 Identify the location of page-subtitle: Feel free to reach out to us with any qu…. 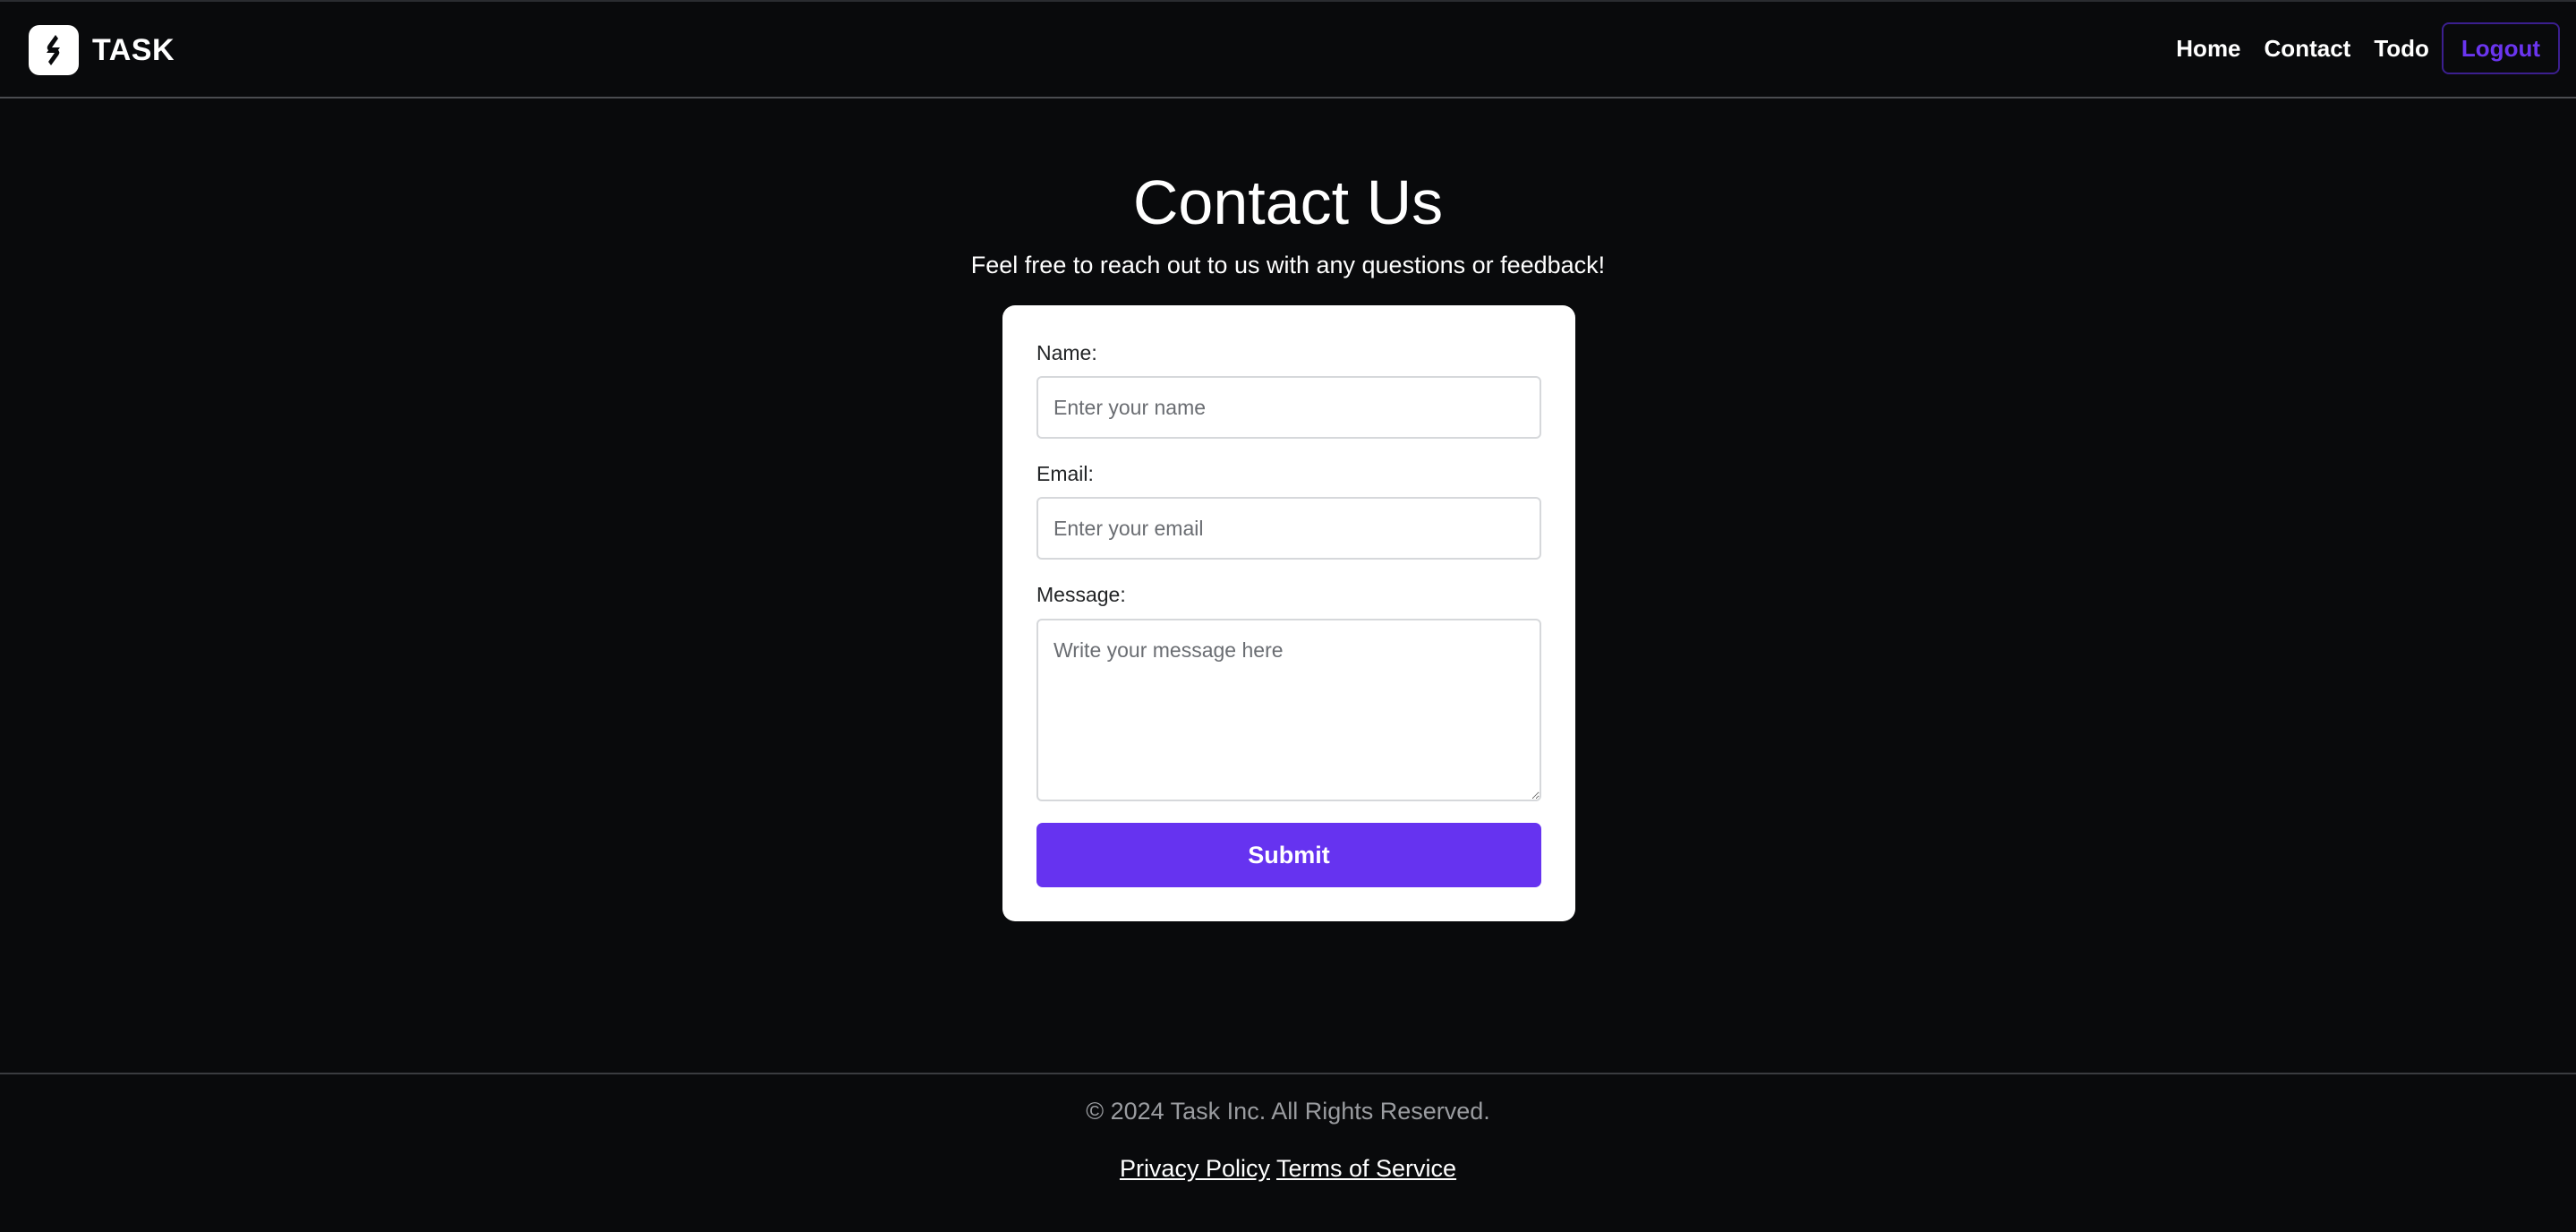
(1288, 265).